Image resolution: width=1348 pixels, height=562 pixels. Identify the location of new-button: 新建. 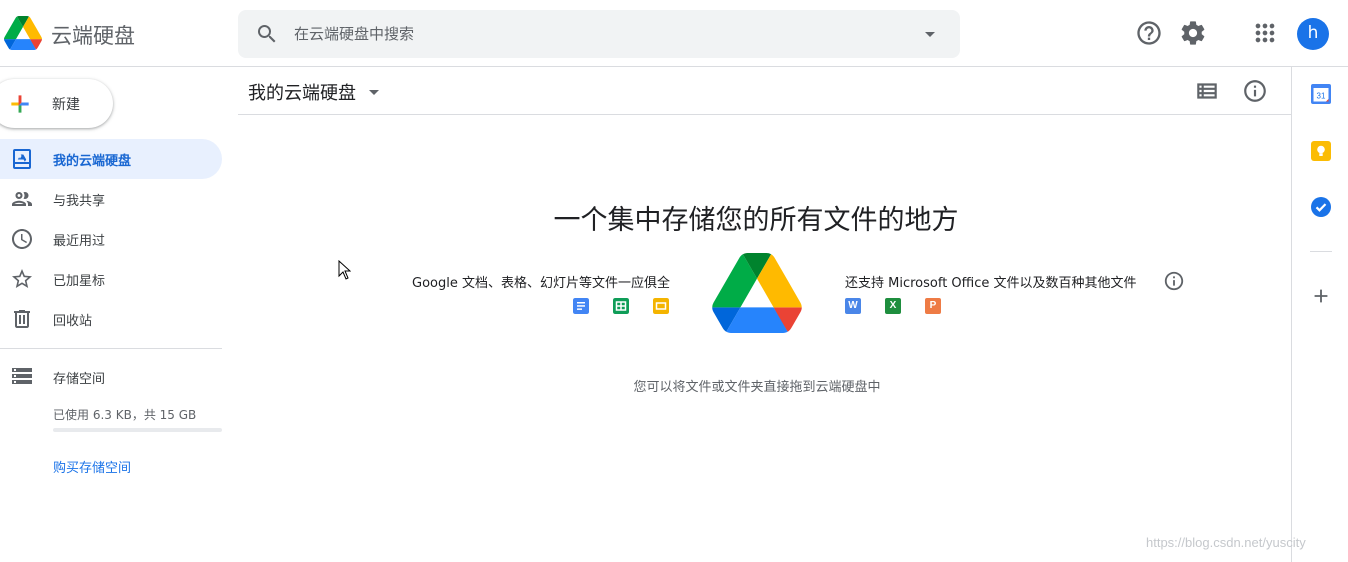
(56, 103).